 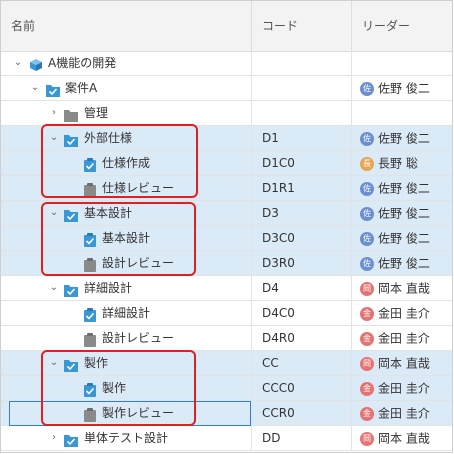 What do you see at coordinates (301, 438) in the screenshot?
I see `code-cell: DD` at bounding box center [301, 438].